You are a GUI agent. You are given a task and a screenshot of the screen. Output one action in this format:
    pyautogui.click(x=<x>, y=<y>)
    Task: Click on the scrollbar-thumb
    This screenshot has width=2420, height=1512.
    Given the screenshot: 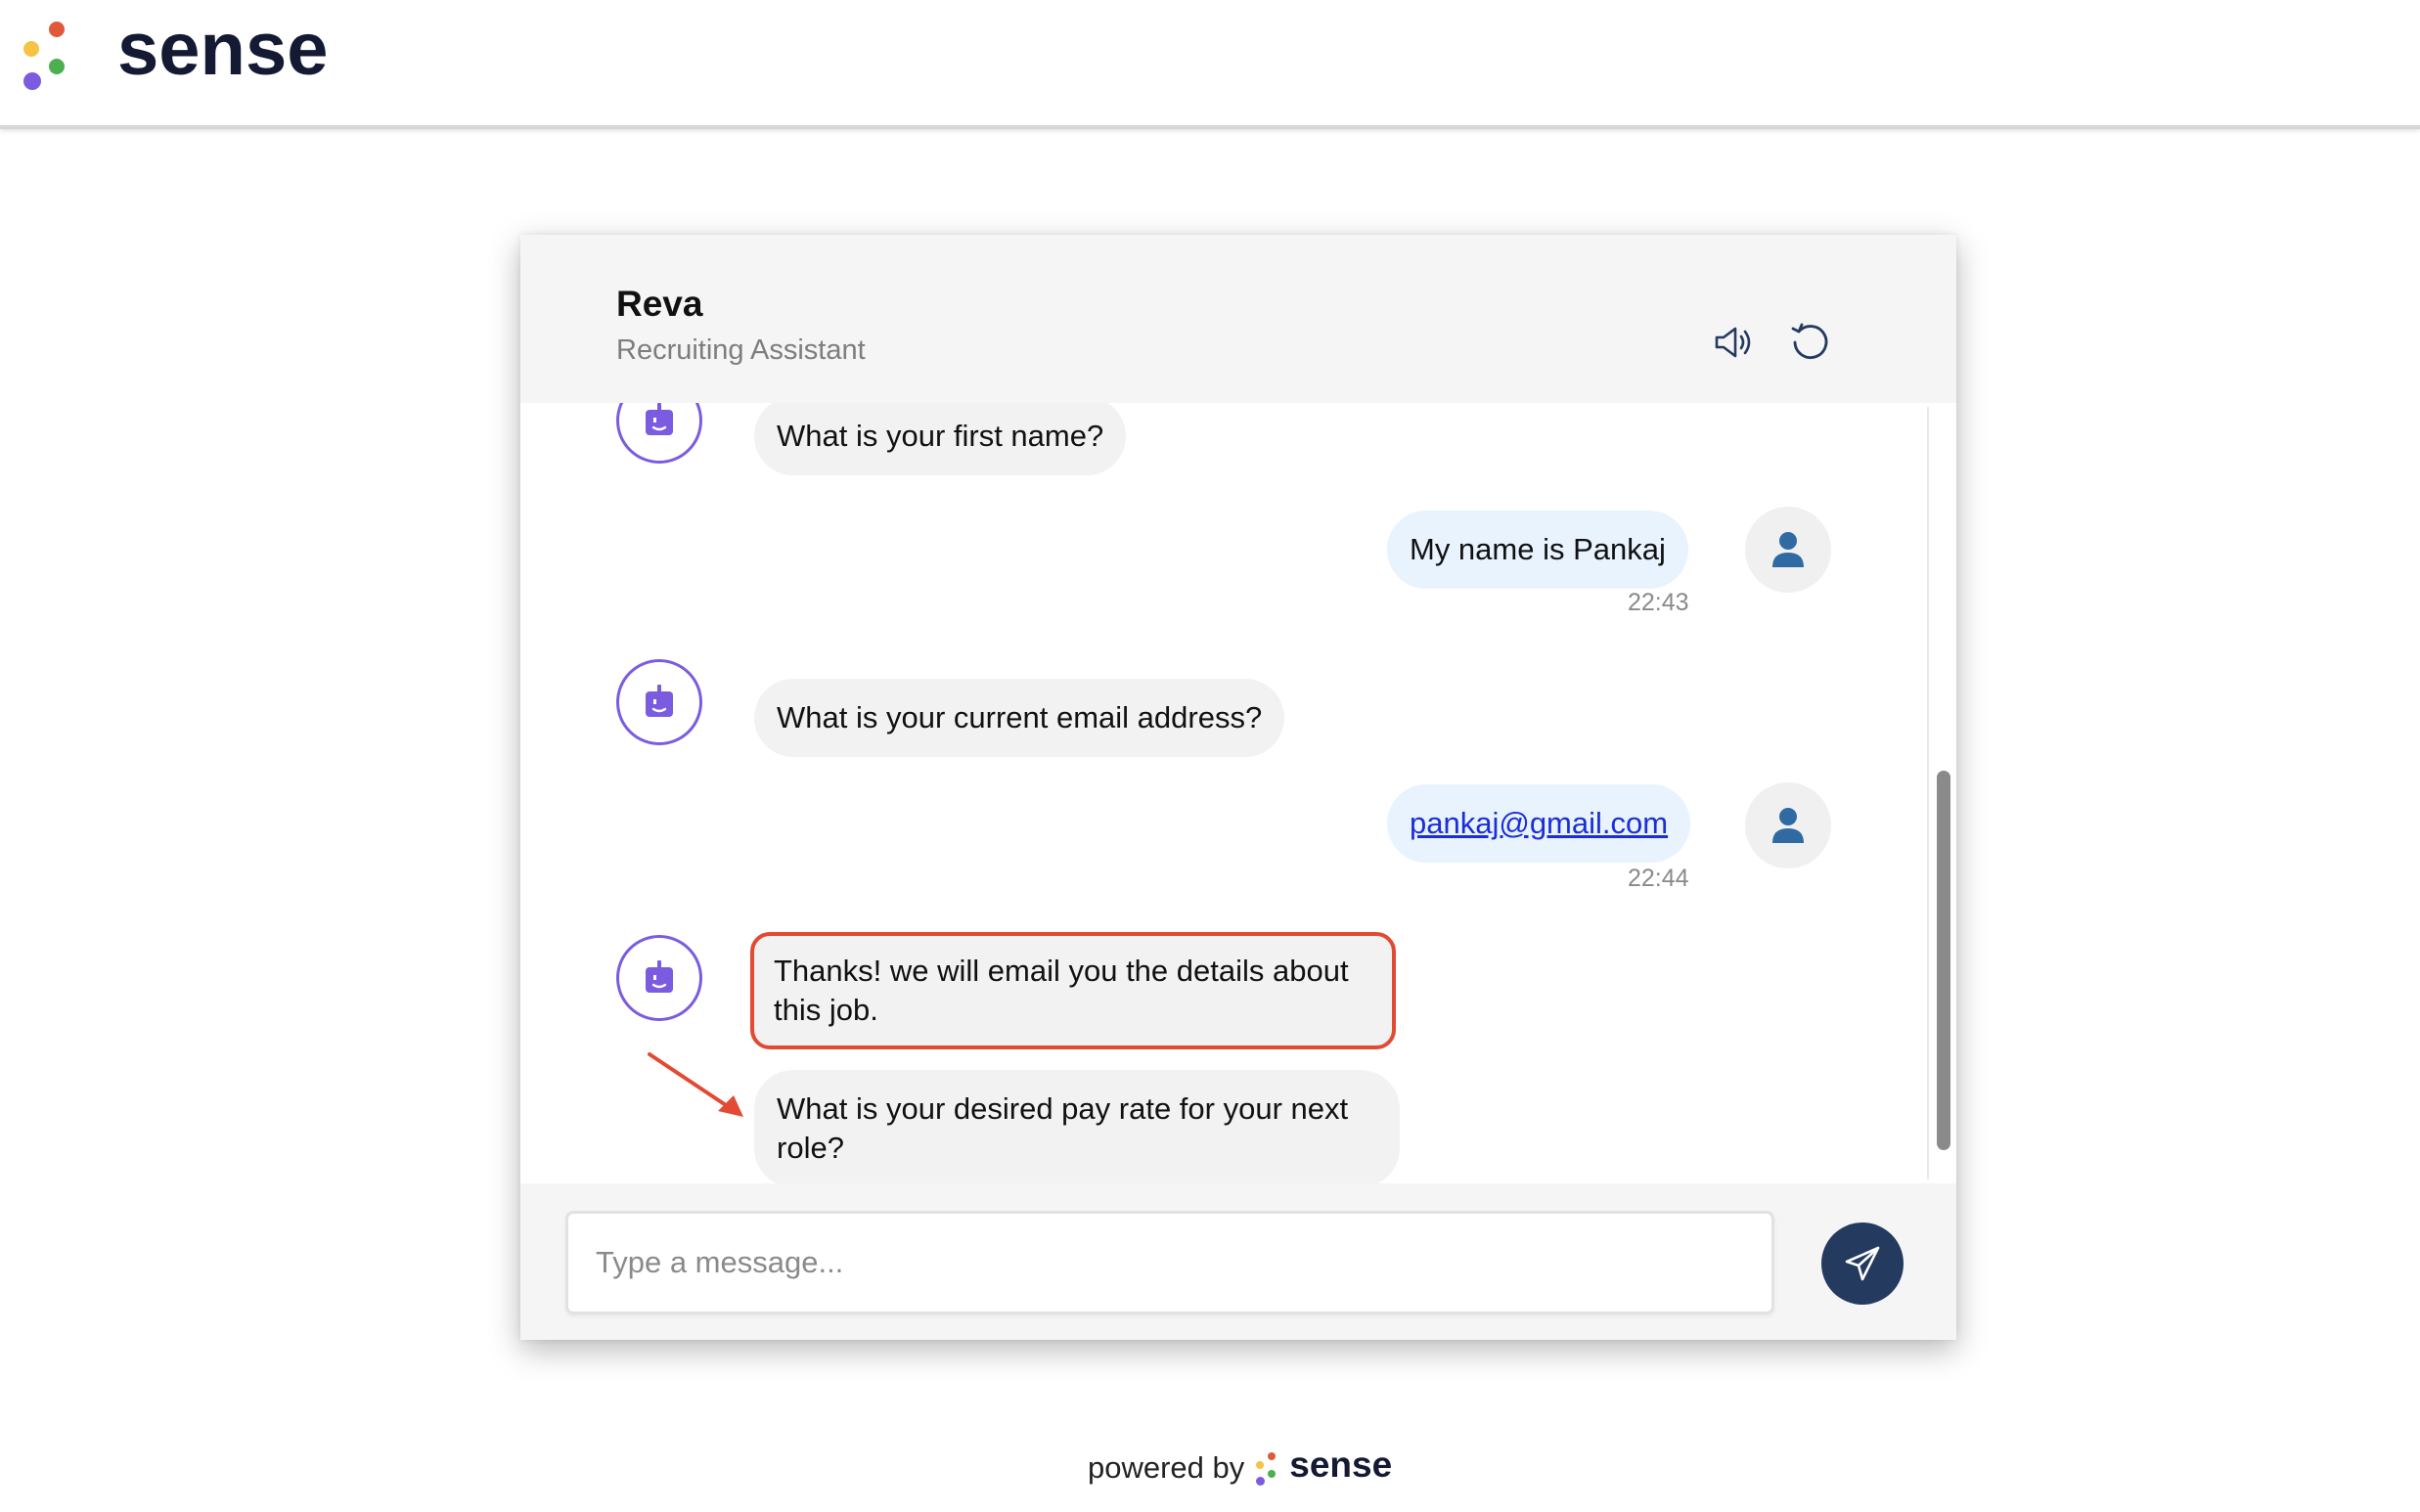 What is the action you would take?
    pyautogui.click(x=1944, y=961)
    